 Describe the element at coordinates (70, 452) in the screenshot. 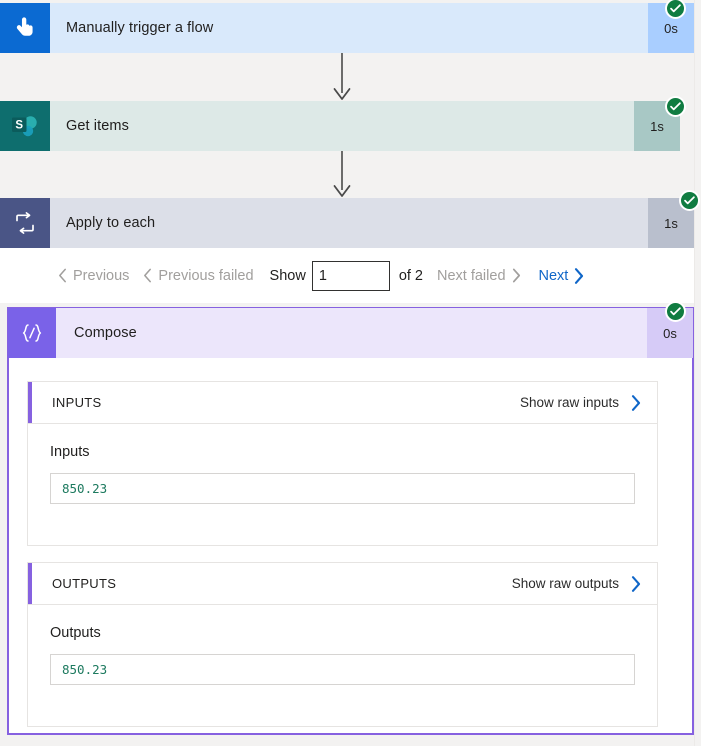

I see `inputs-field-label: Inputs` at that location.